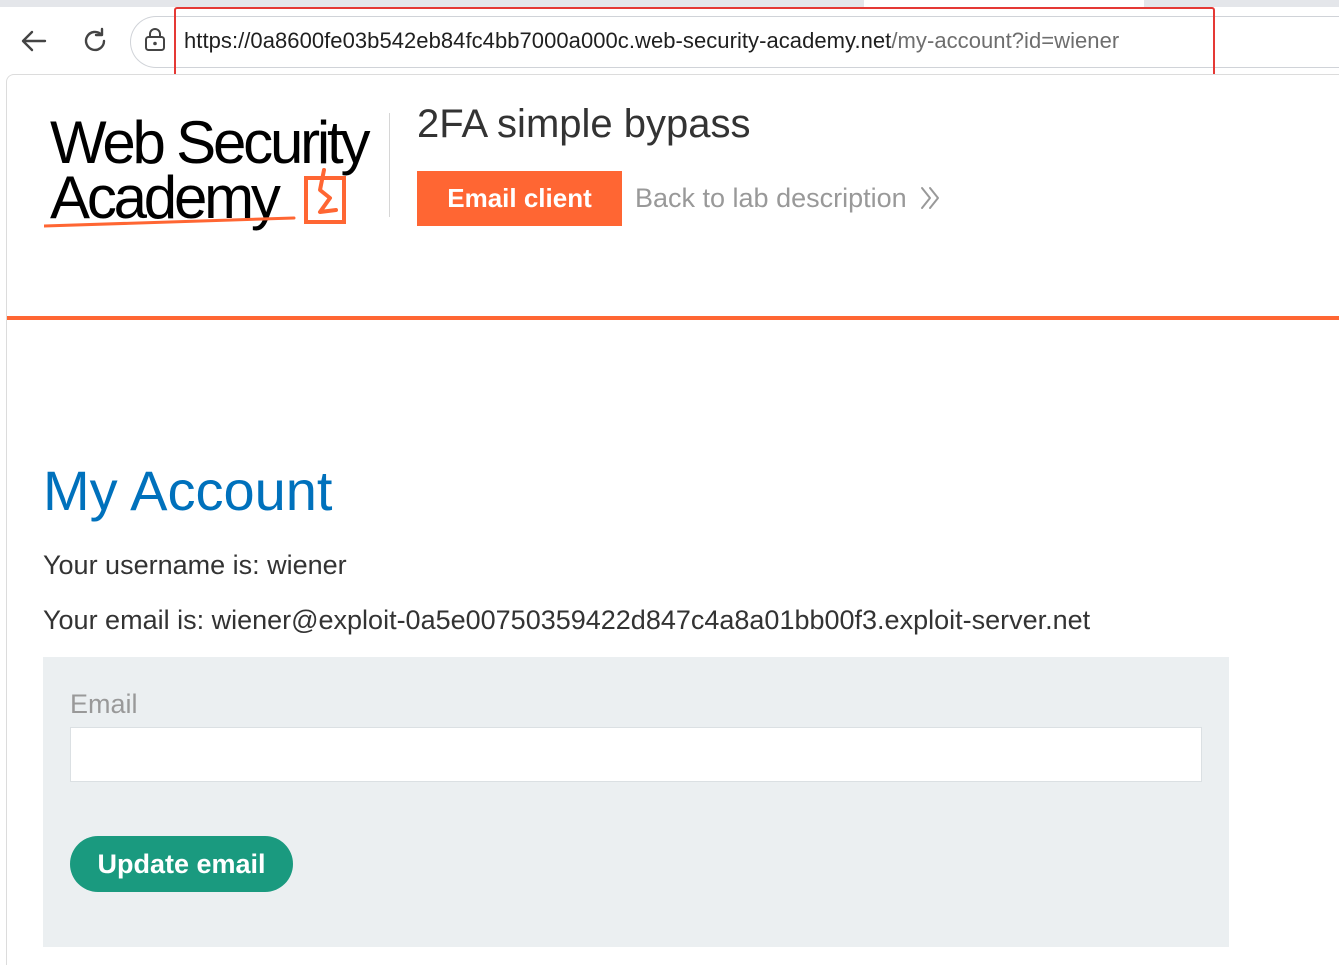 The image size is (1339, 965). What do you see at coordinates (1004, 3) in the screenshot?
I see `active-tab-edge` at bounding box center [1004, 3].